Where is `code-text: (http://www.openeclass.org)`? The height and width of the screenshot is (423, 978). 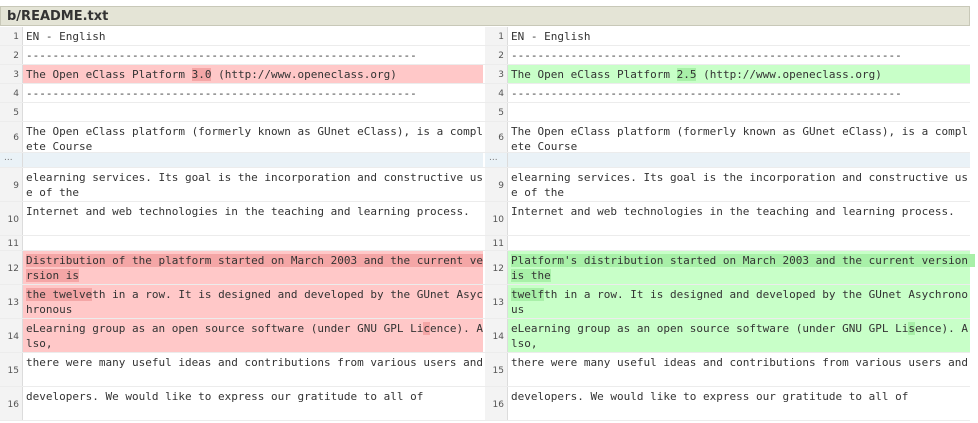
code-text: (http://www.openeclass.org) is located at coordinates (304, 74).